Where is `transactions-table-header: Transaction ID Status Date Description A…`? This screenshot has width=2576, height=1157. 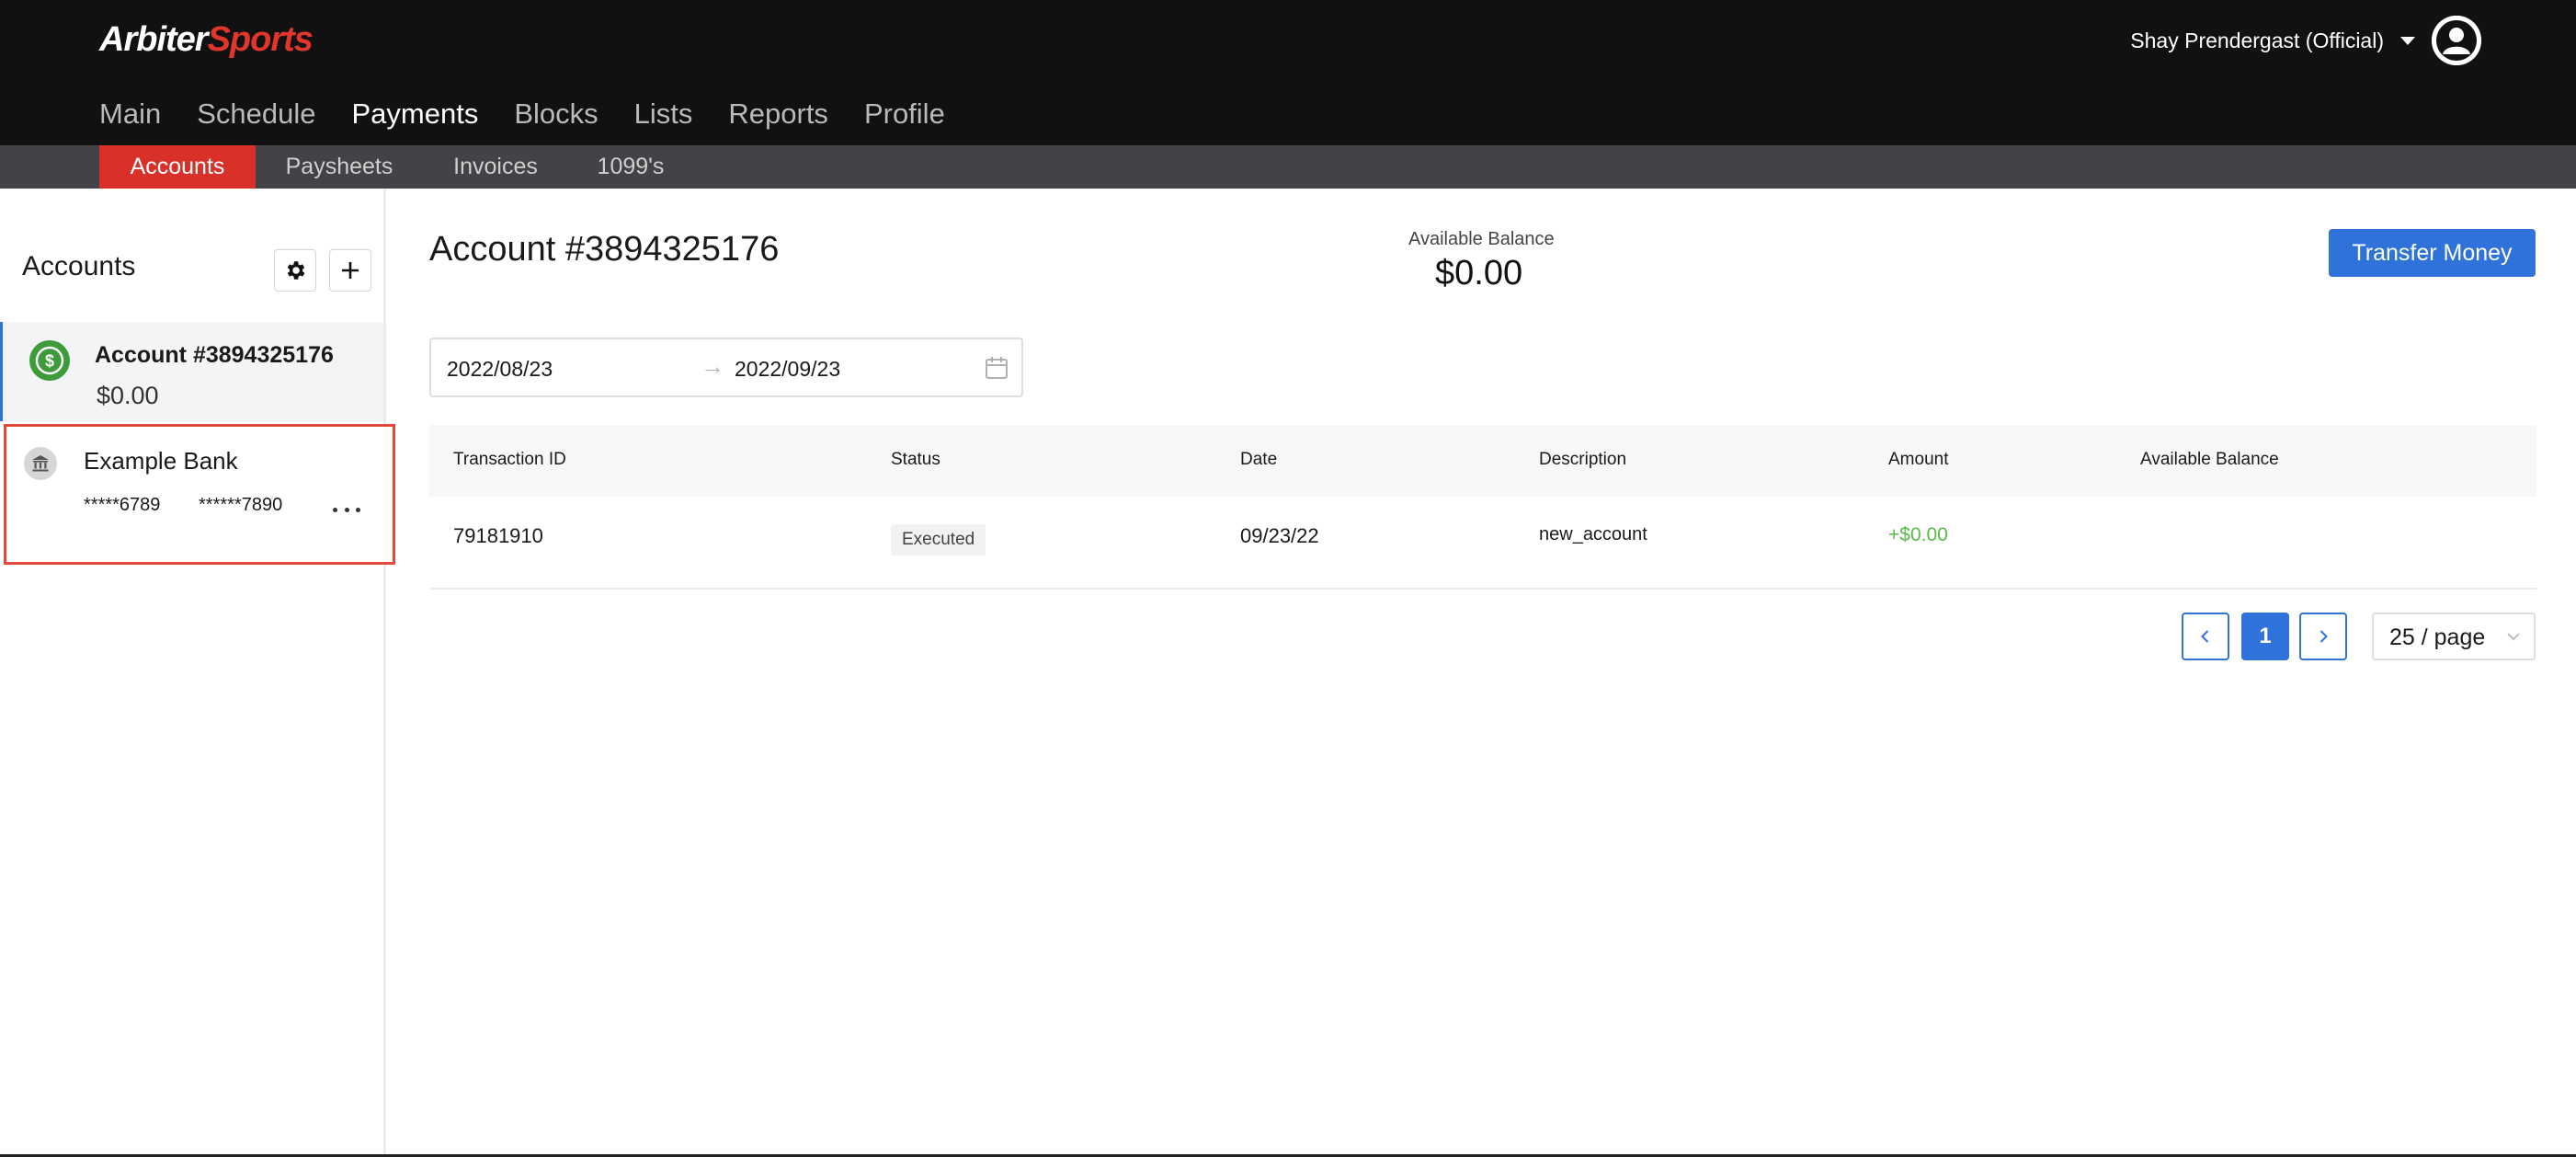 transactions-table-header: Transaction ID Status Date Description A… is located at coordinates (1482, 461).